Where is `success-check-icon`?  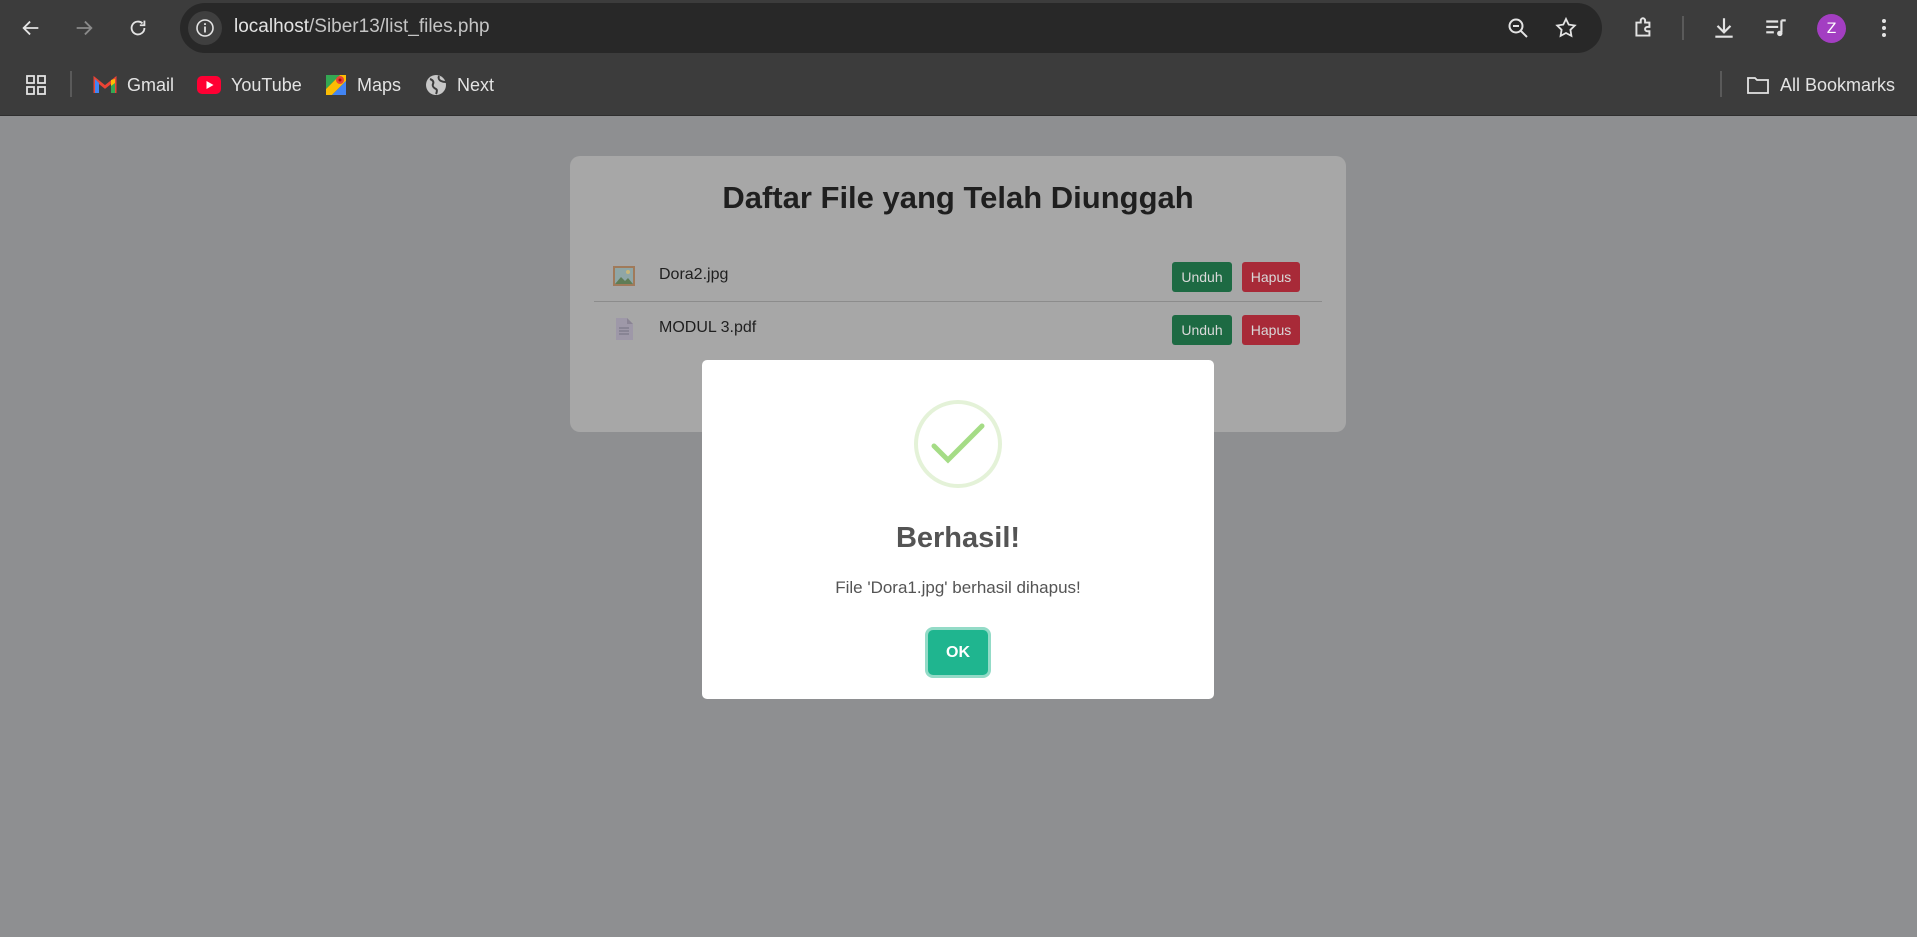 success-check-icon is located at coordinates (958, 444).